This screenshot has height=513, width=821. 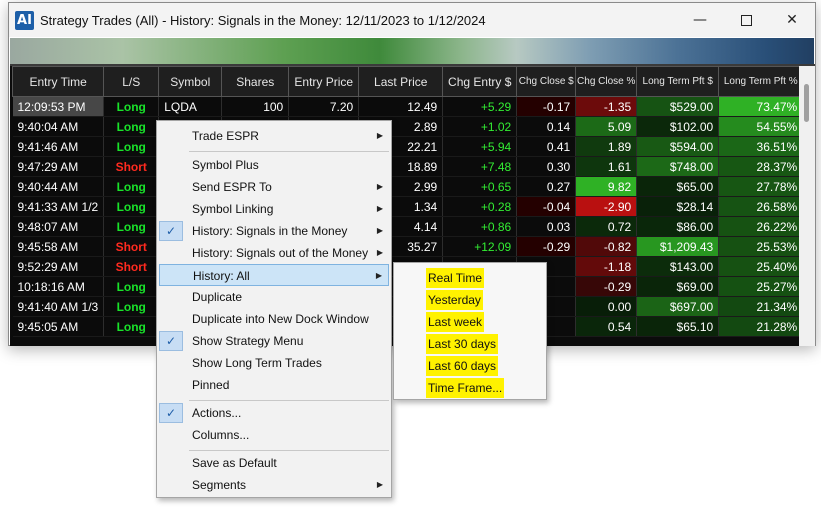 What do you see at coordinates (678, 186) in the screenshot?
I see `lt-pft-dollar-cell: $65.00` at bounding box center [678, 186].